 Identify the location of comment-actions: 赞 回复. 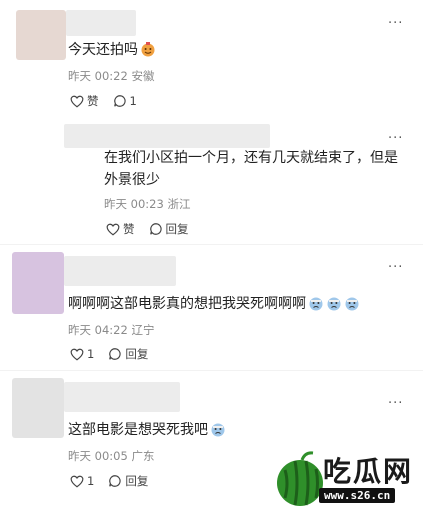
(154, 229).